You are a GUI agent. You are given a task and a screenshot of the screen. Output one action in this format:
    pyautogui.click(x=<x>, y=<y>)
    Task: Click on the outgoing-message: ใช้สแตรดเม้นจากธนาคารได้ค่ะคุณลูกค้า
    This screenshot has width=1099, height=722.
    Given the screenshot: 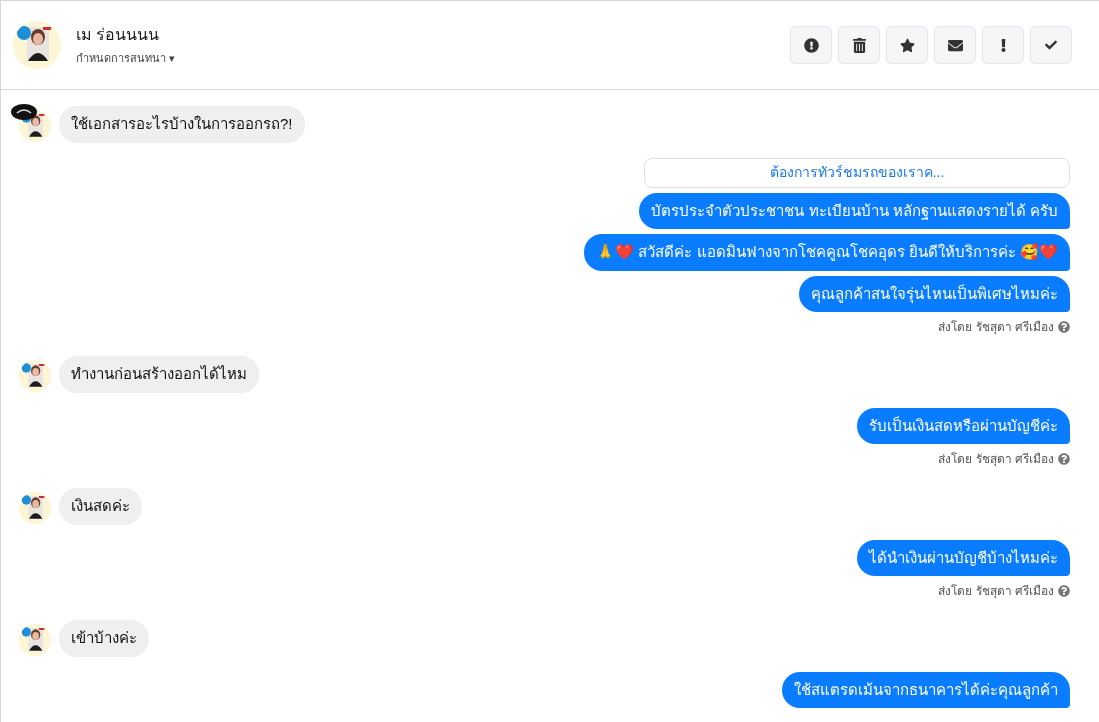 What is the action you would take?
    pyautogui.click(x=926, y=689)
    